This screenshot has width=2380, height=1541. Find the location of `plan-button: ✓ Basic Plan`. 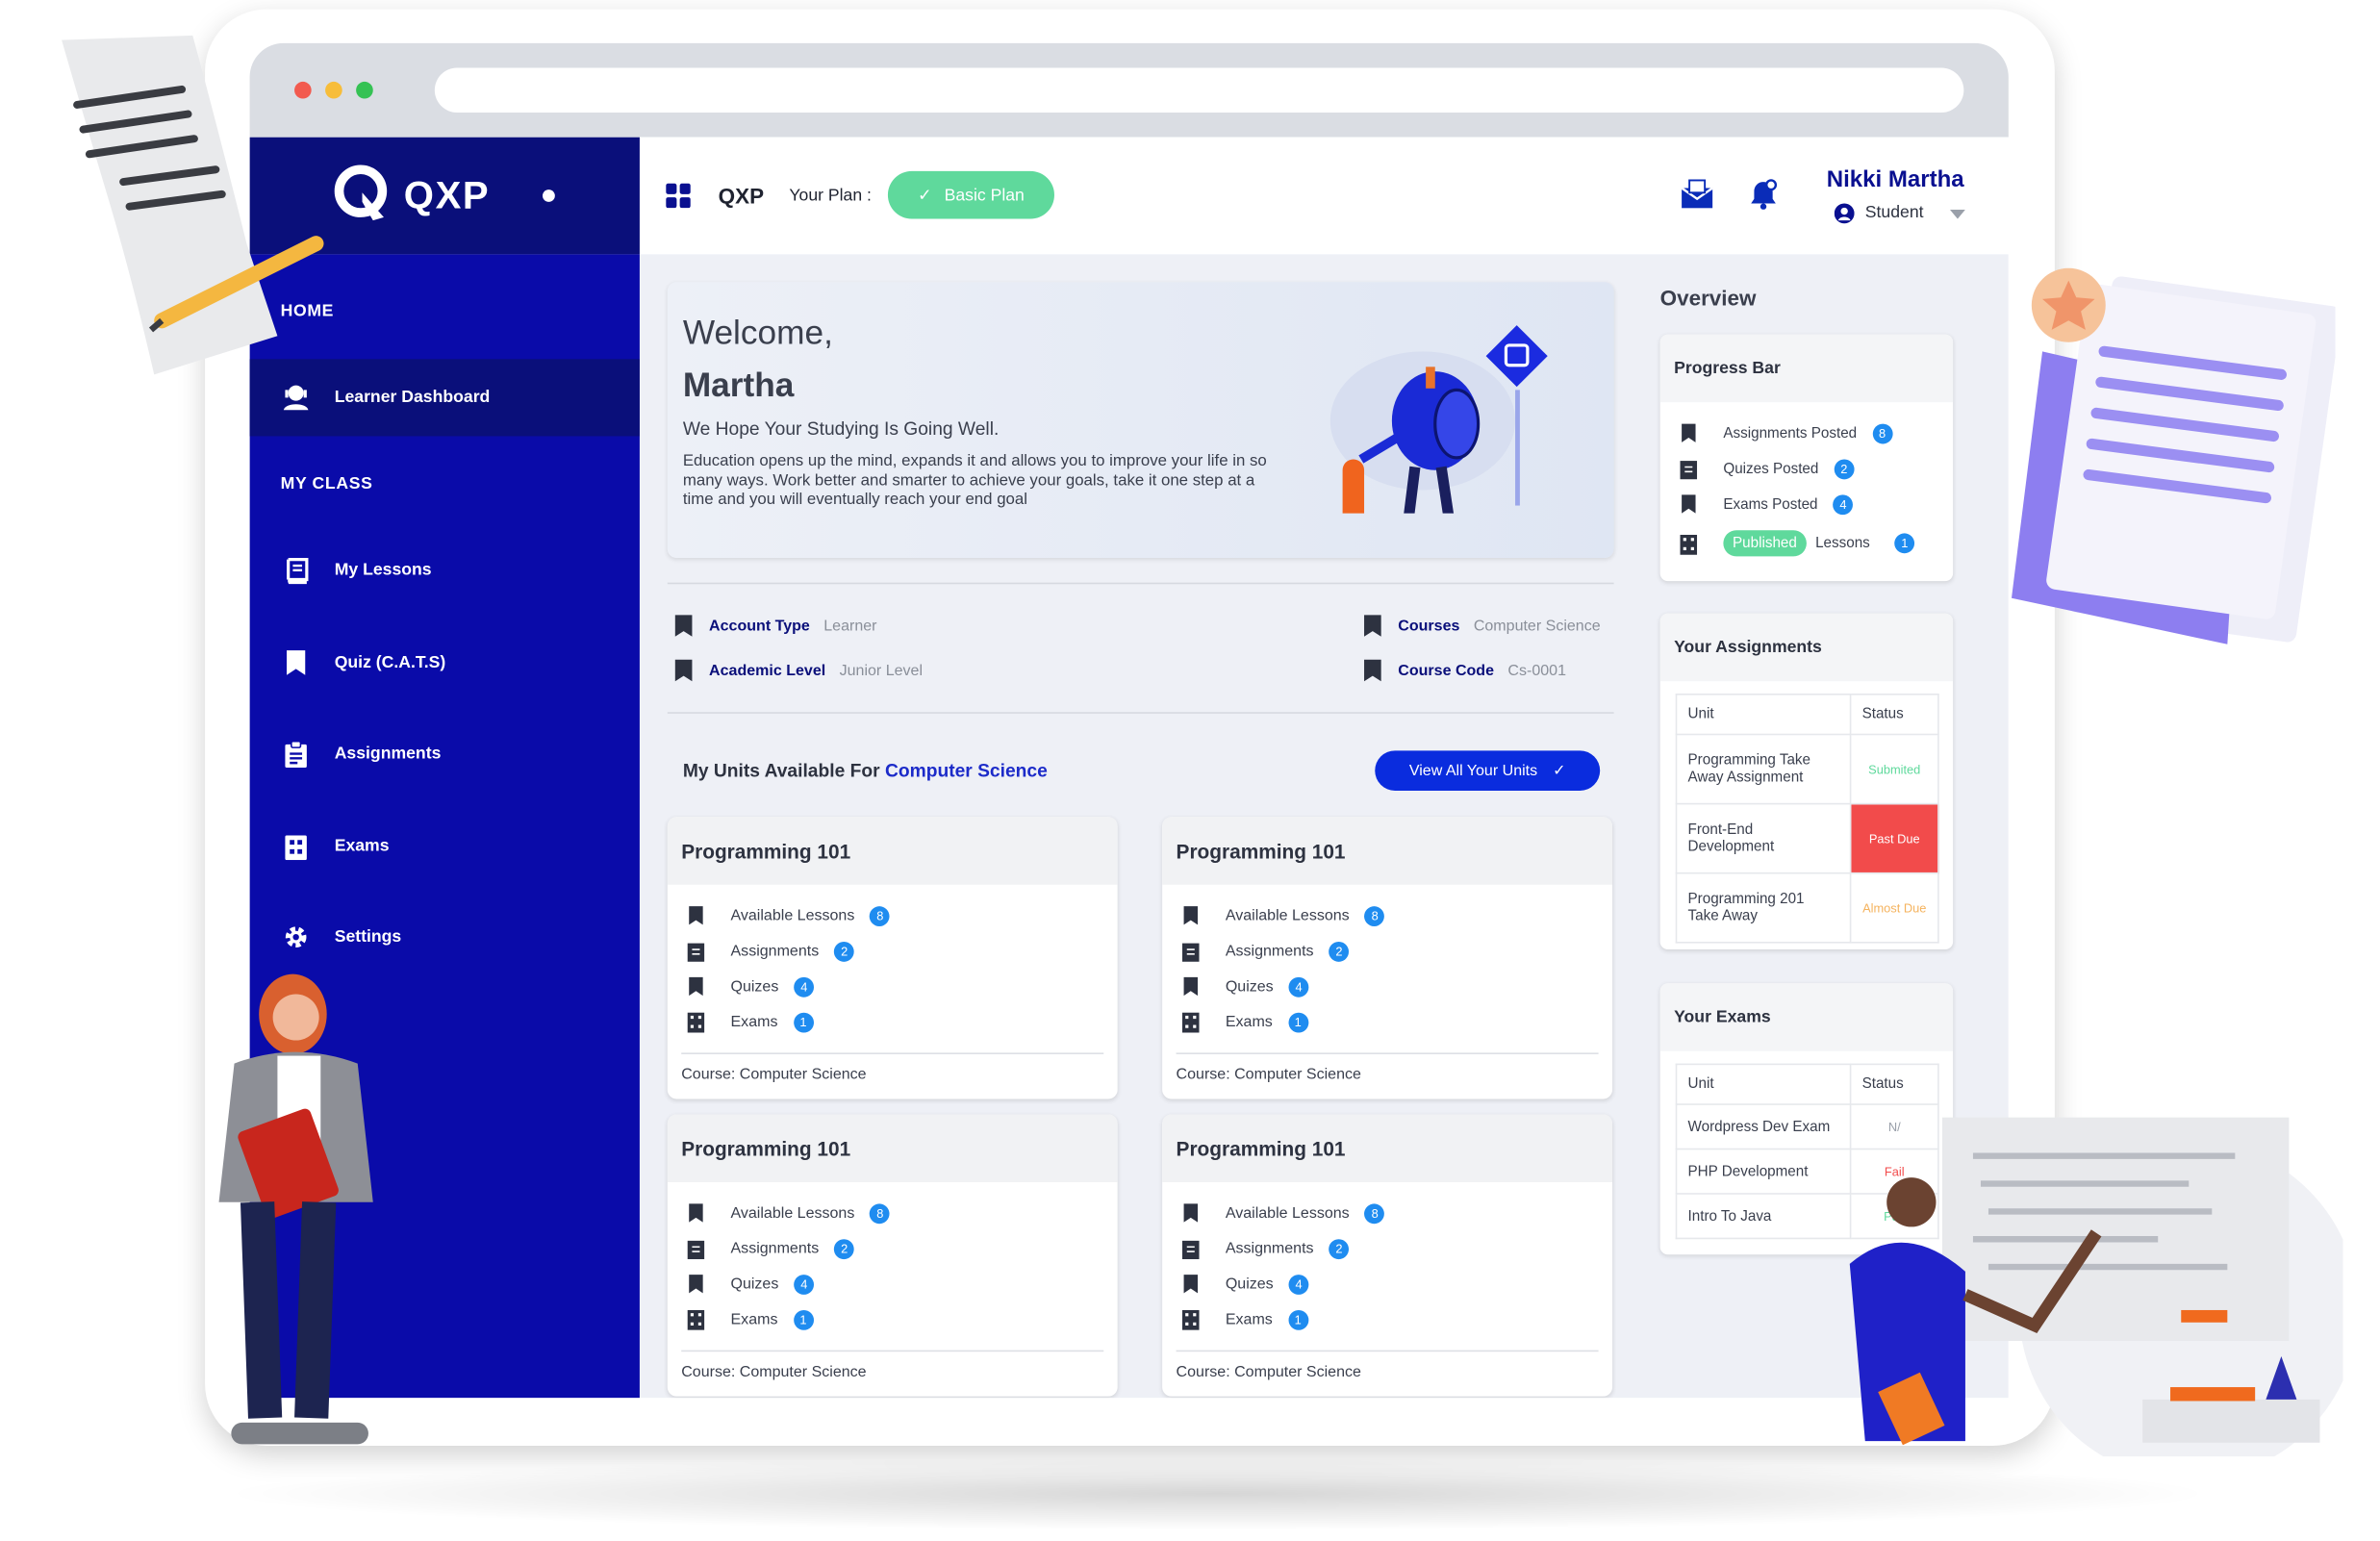

plan-button: ✓ Basic Plan is located at coordinates (971, 194).